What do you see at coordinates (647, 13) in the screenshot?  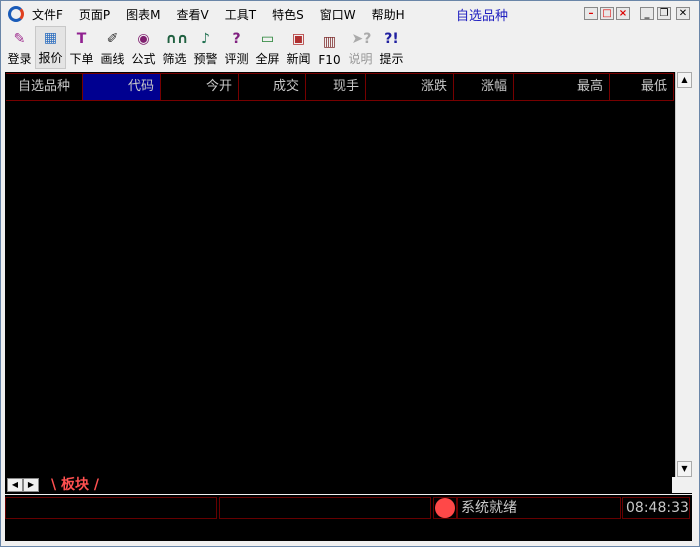 I see `minimize-button: _` at bounding box center [647, 13].